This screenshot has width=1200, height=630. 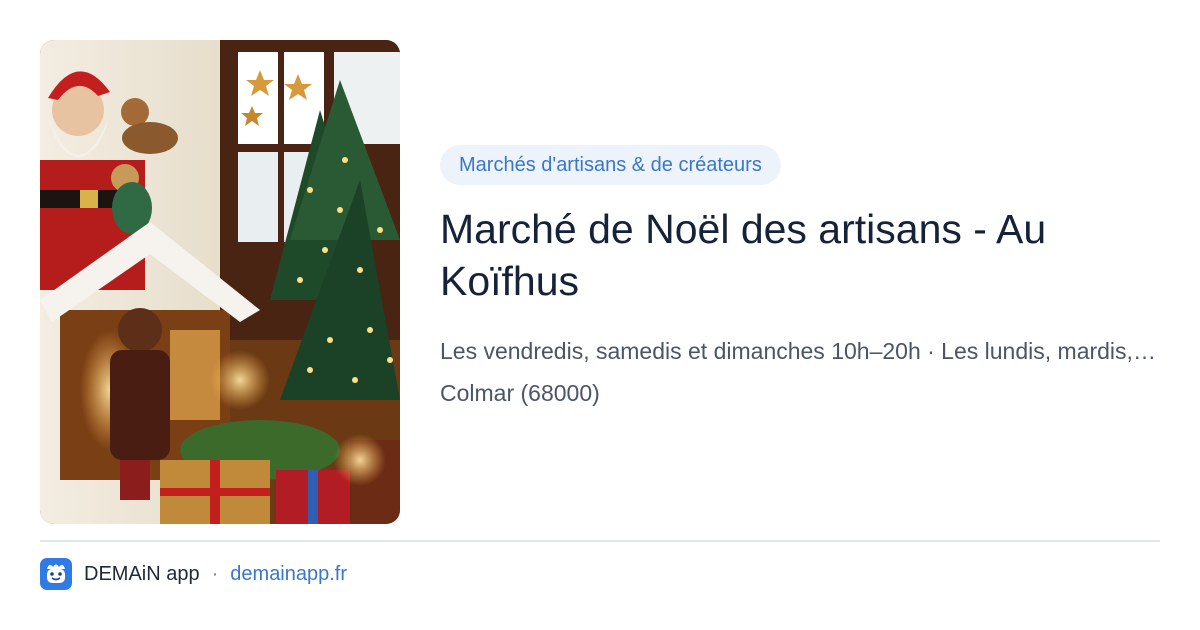 I want to click on site-footer: DEMAiN app · demainapp.fr, so click(x=193, y=574).